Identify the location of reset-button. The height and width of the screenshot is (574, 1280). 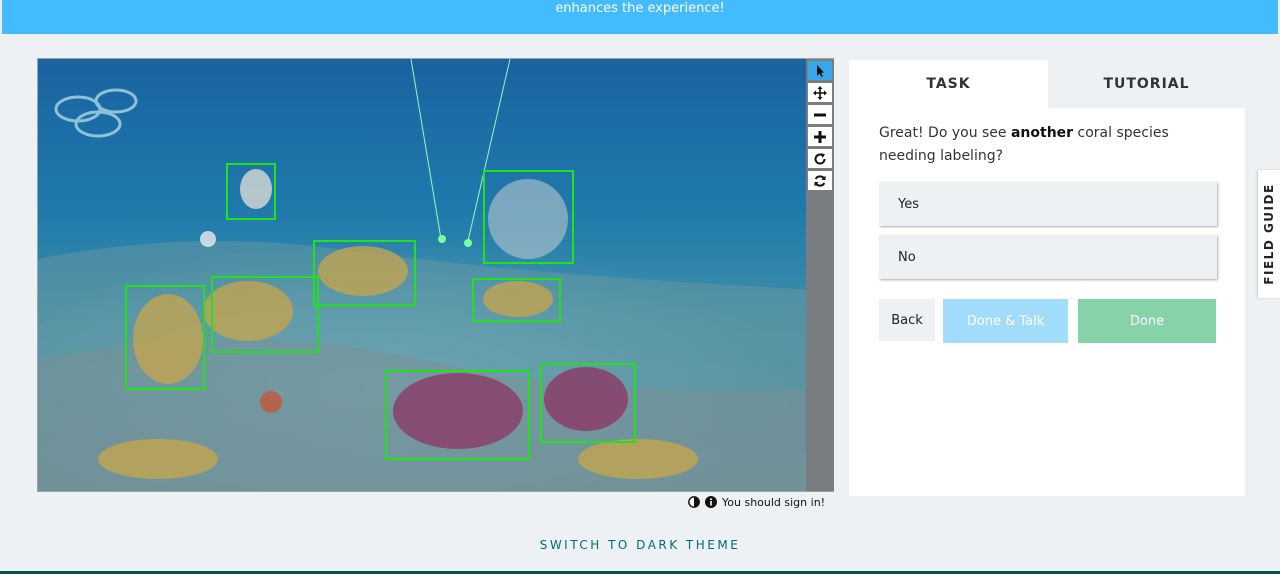
(820, 180).